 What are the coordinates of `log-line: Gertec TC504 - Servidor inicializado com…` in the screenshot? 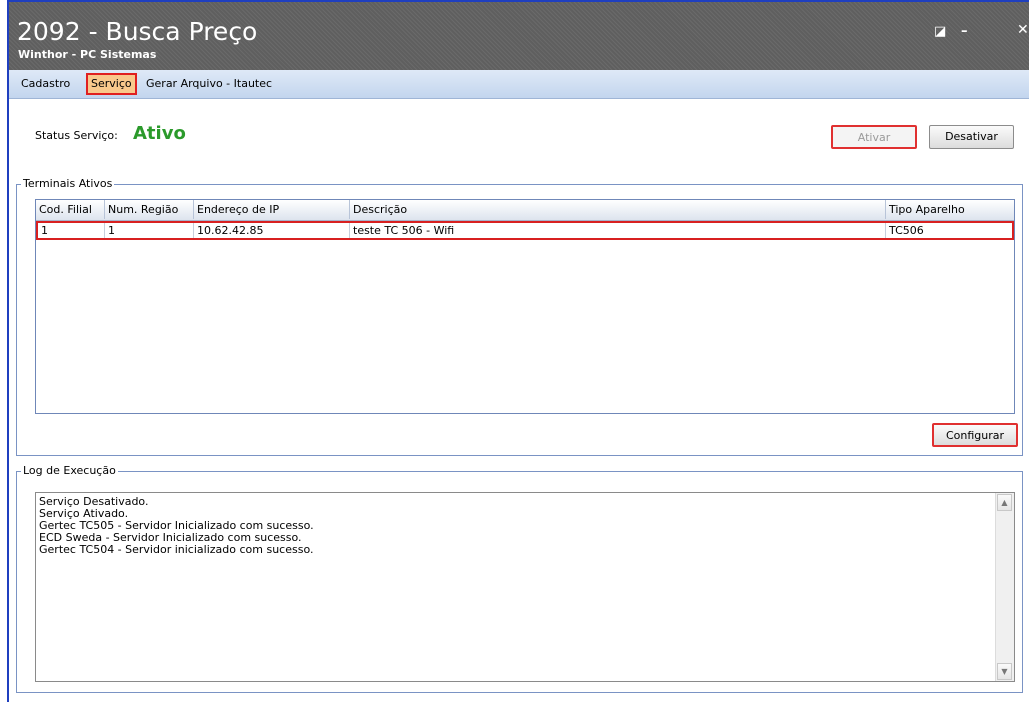 It's located at (176, 549).